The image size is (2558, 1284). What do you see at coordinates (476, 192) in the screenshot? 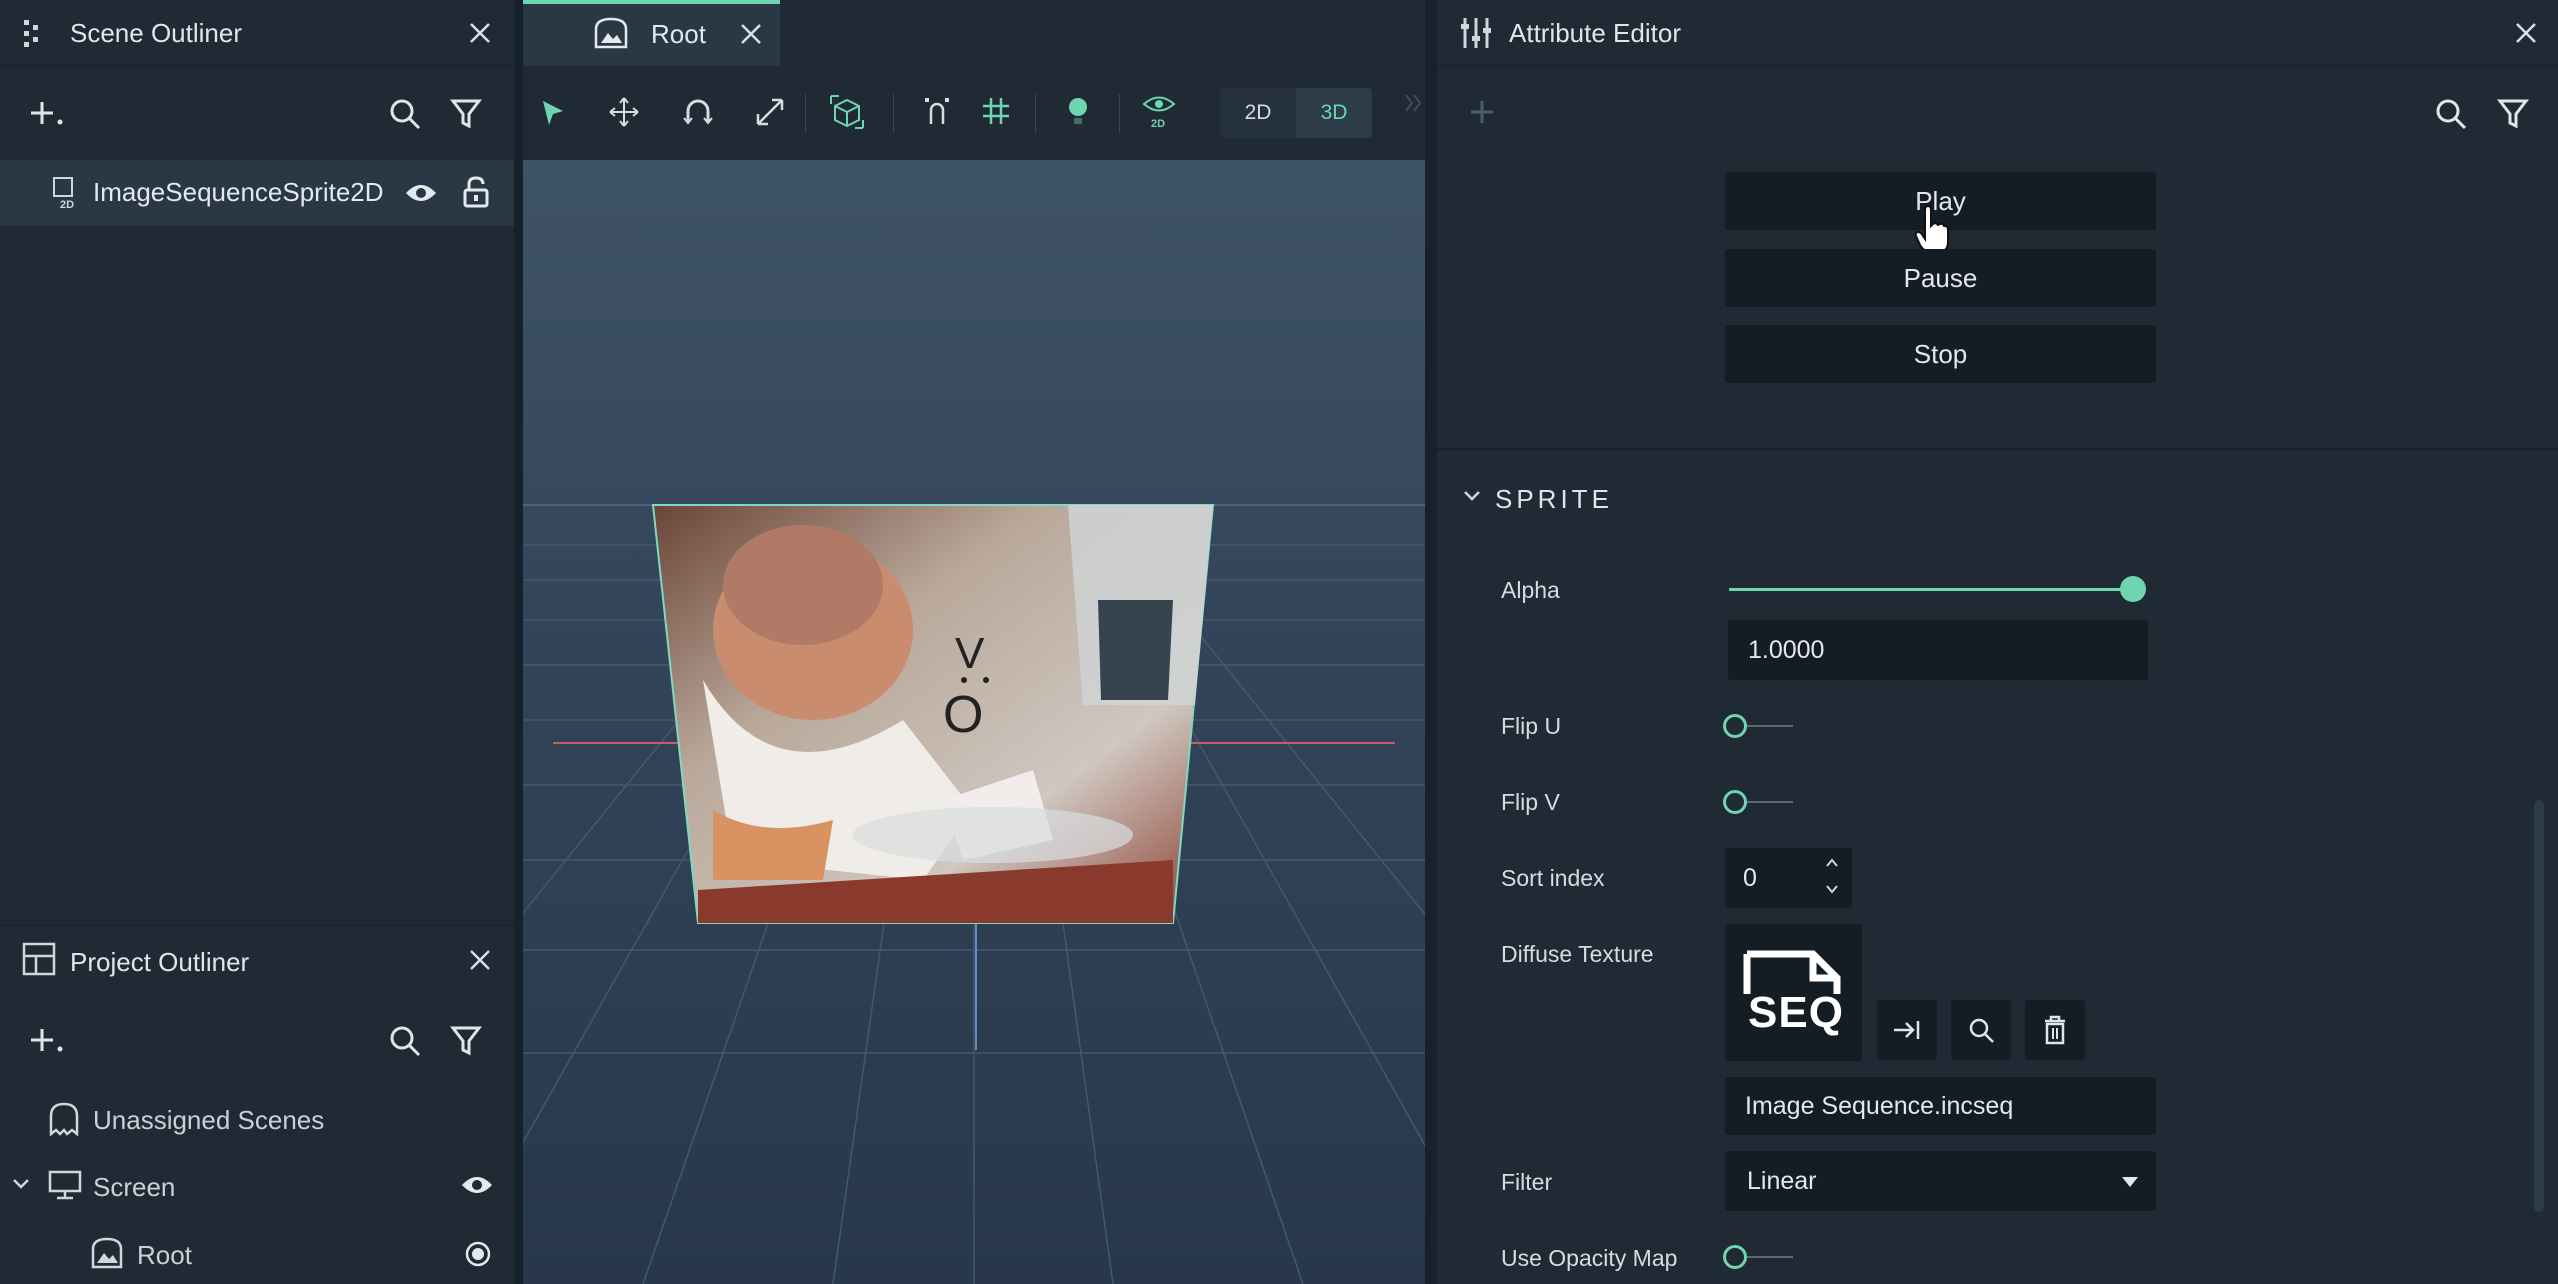
I see `lock-icon` at bounding box center [476, 192].